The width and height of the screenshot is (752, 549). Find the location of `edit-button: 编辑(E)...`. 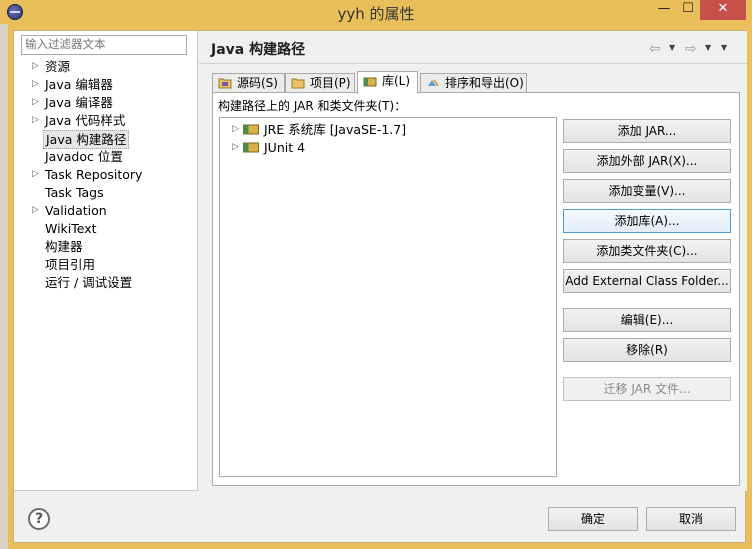

edit-button: 编辑(E)... is located at coordinates (647, 320).